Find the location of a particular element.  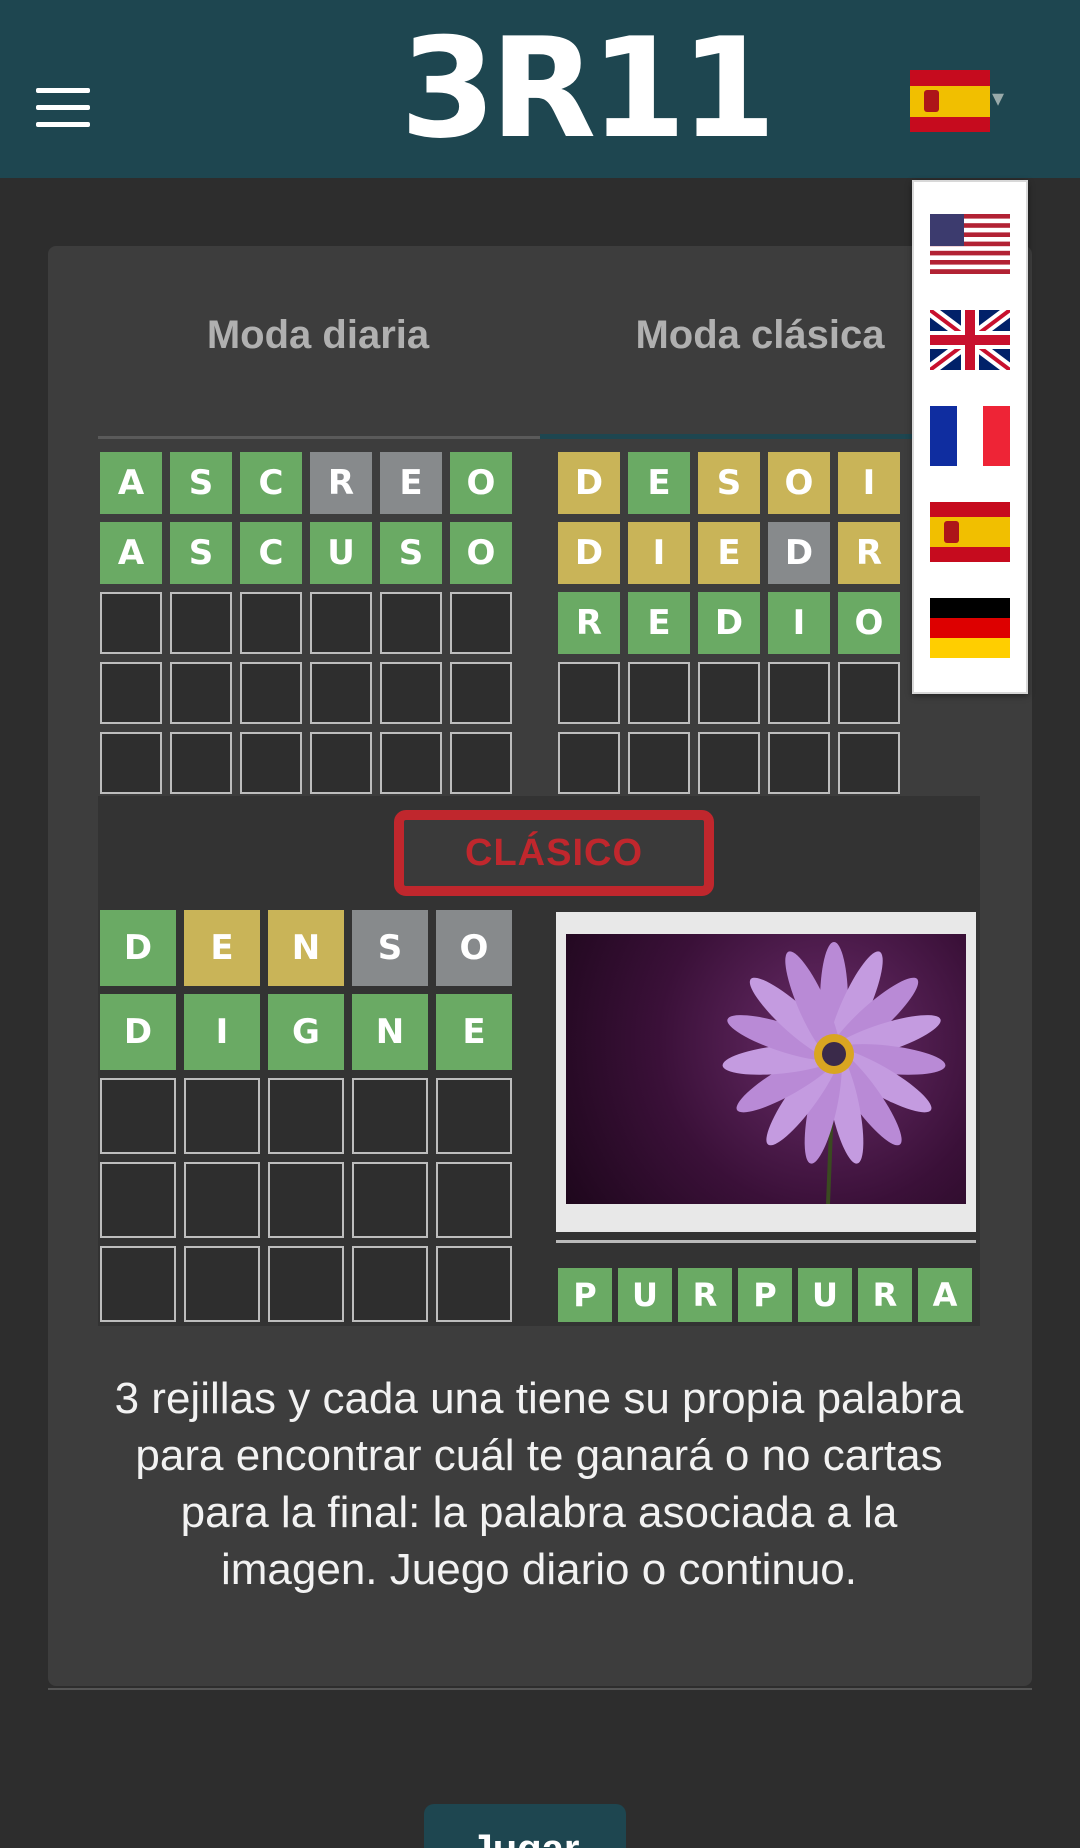

photo-divider is located at coordinates (766, 1241).